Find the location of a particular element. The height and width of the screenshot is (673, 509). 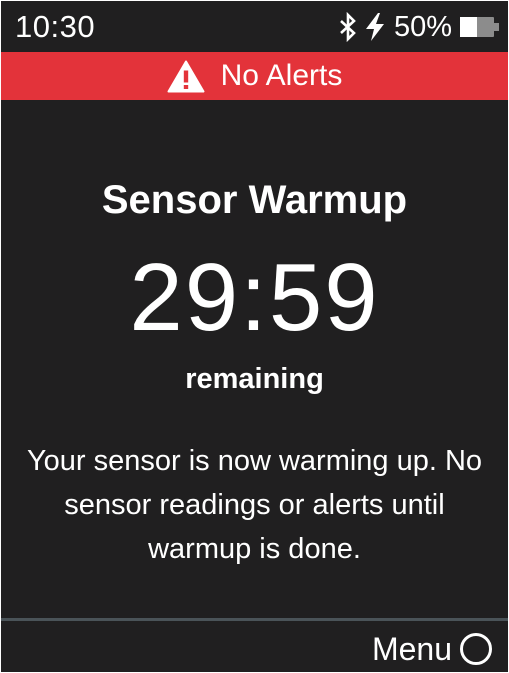

countdown-timer: 29:59 is located at coordinates (254, 297).